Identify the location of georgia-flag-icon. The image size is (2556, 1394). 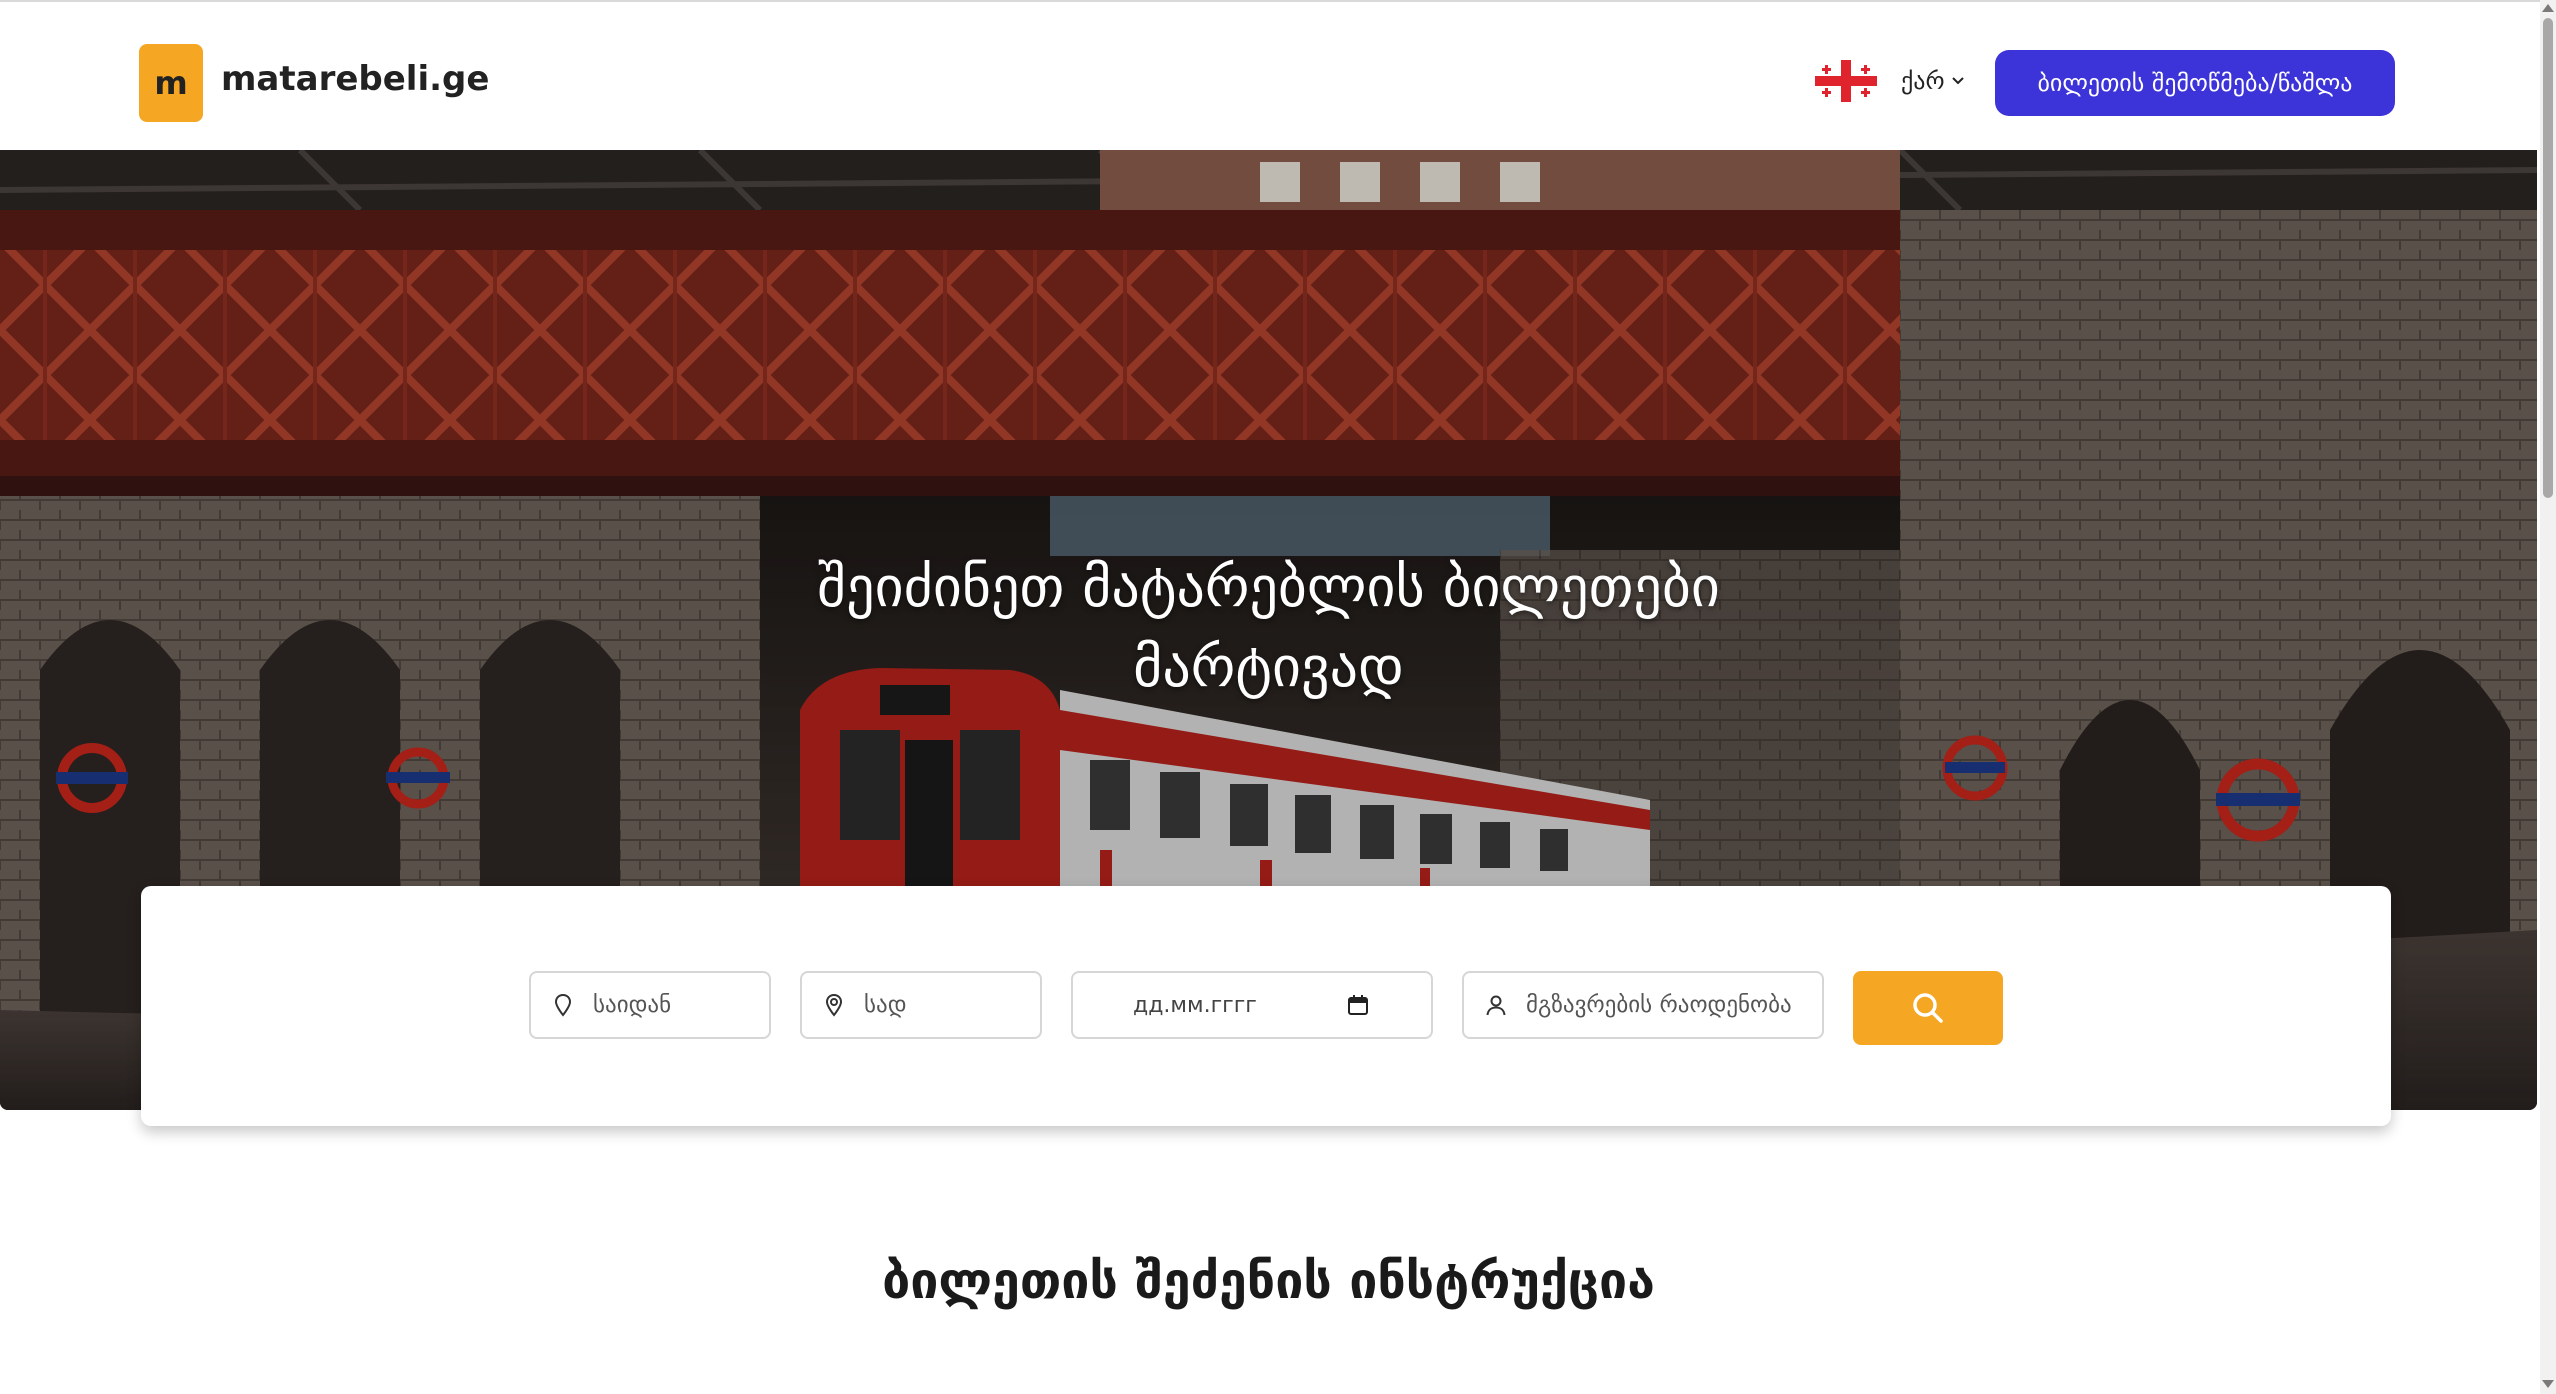
(1846, 81).